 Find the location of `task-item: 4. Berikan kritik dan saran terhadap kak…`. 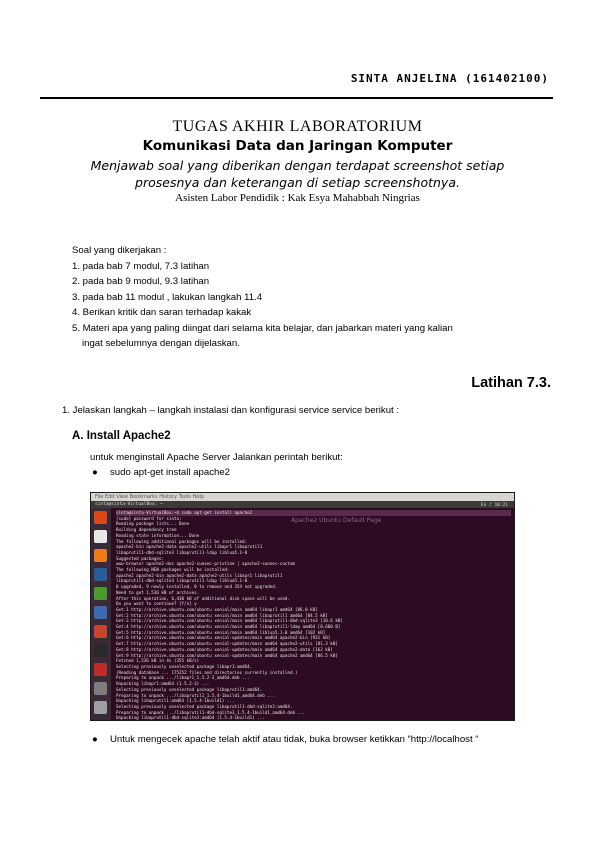

task-item: 4. Berikan kritik dan saran terhadap kak… is located at coordinates (162, 312).